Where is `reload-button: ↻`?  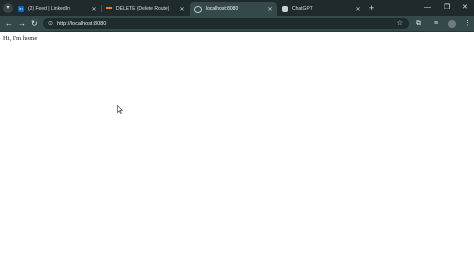 reload-button: ↻ is located at coordinates (34, 23).